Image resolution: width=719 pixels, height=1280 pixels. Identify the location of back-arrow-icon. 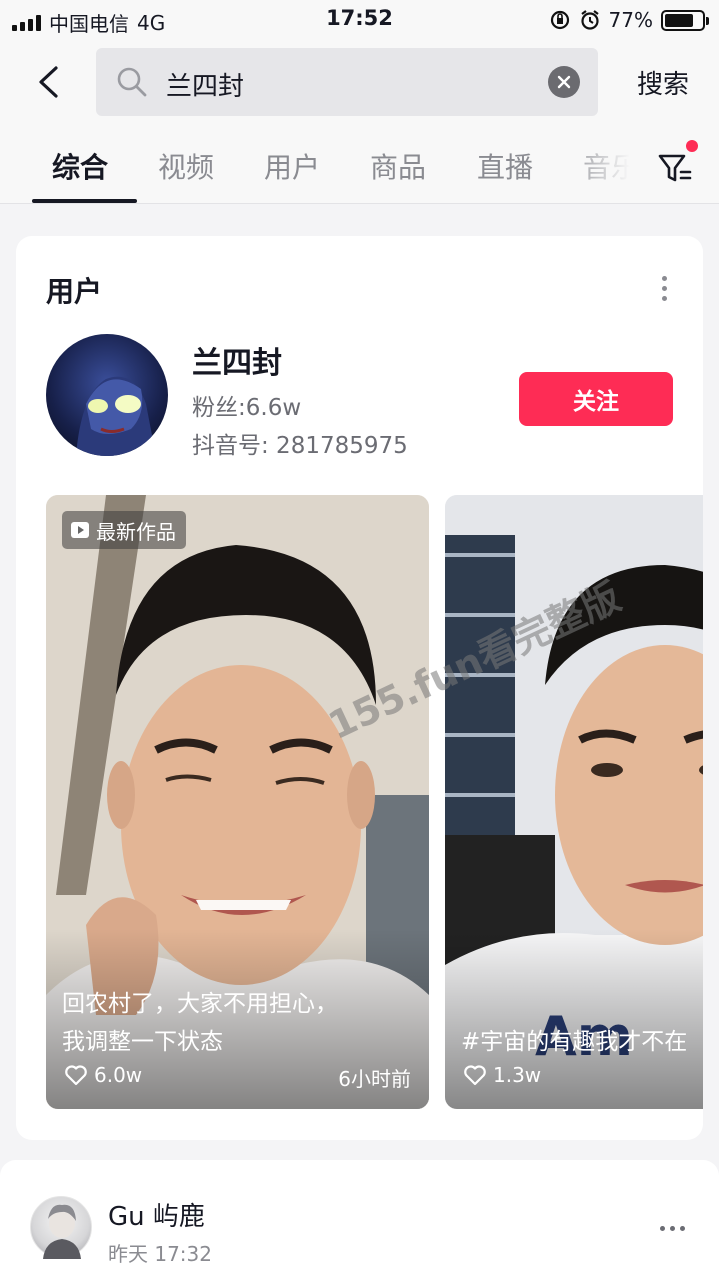
(48, 82).